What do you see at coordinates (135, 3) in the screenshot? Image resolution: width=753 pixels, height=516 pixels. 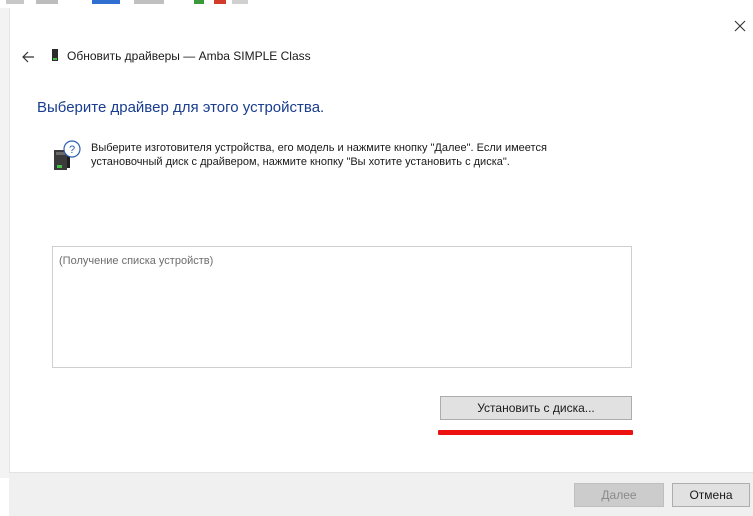 I see `background-window-strip` at bounding box center [135, 3].